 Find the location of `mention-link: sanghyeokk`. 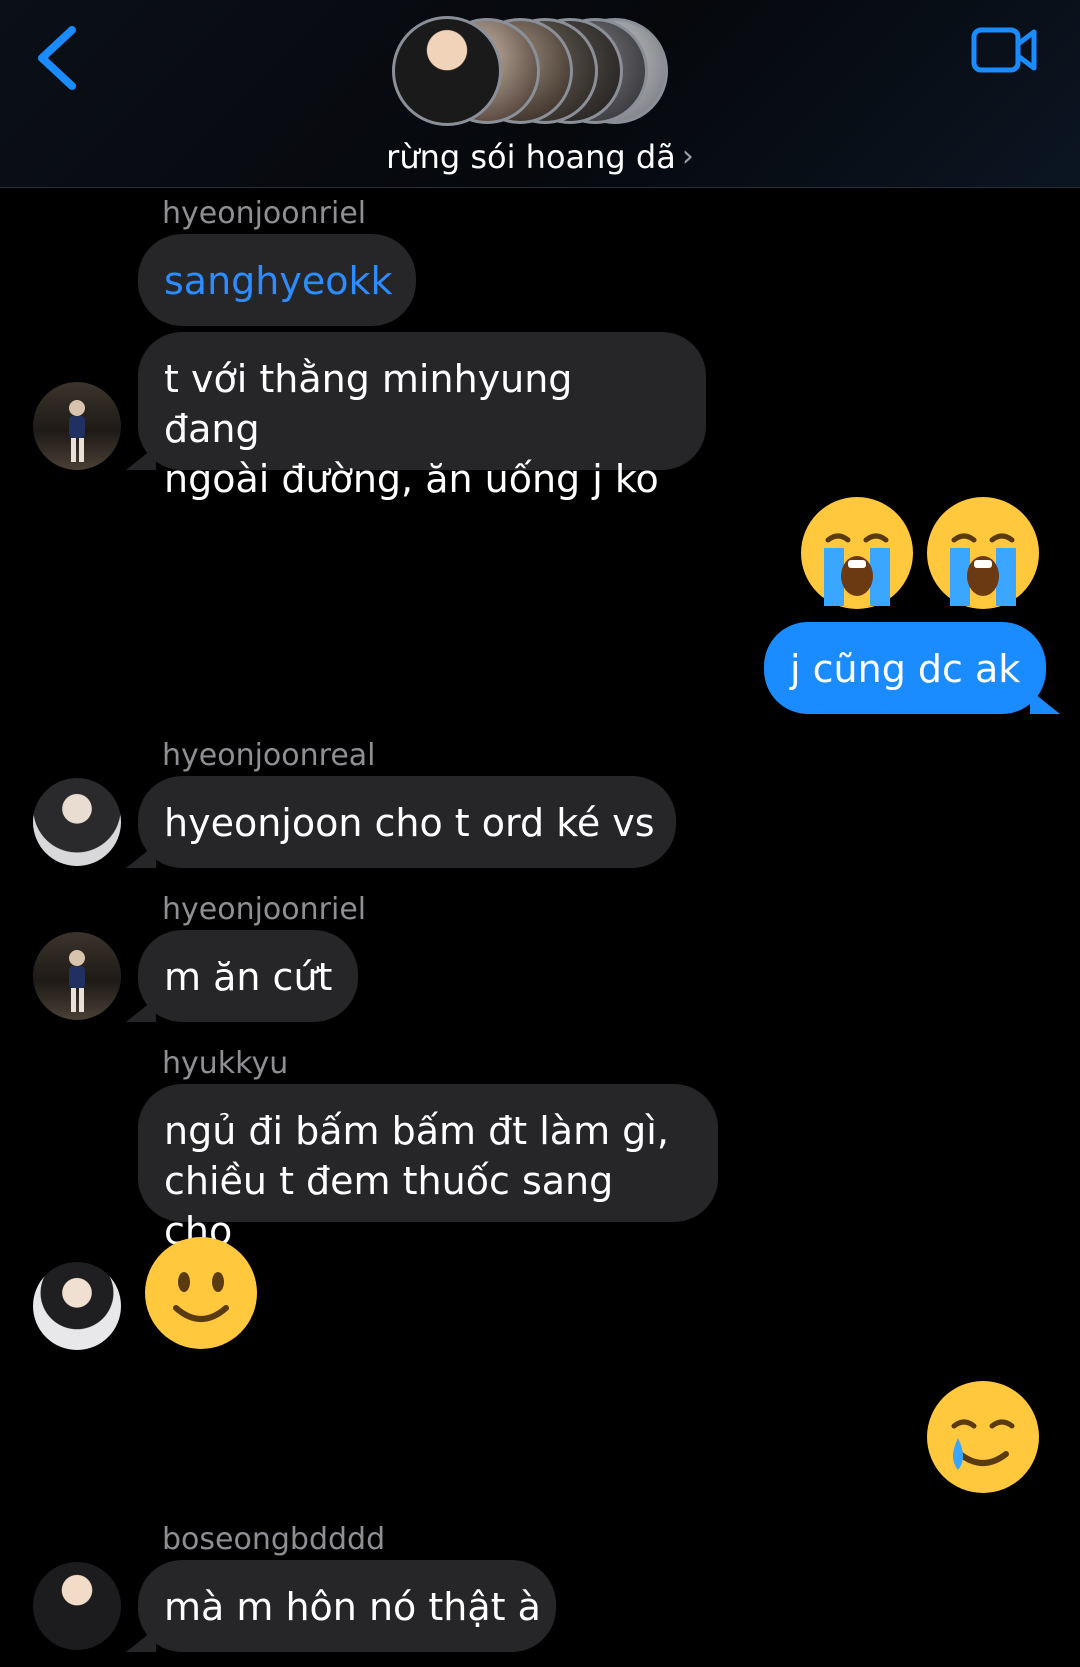

mention-link: sanghyeokk is located at coordinates (278, 281).